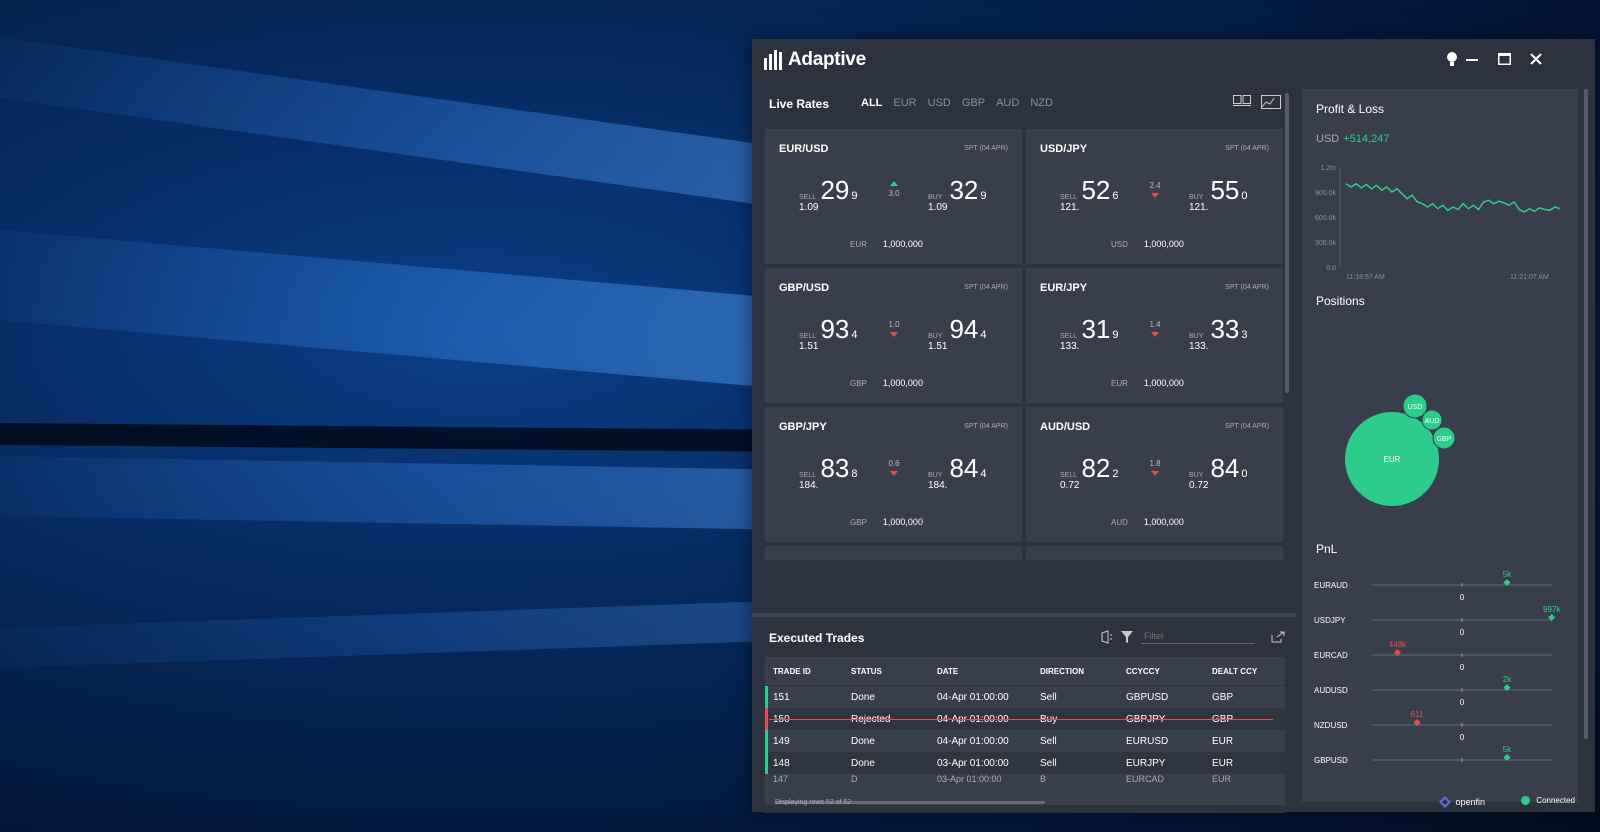 The image size is (1600, 832). I want to click on filter-icon, so click(1127, 636).